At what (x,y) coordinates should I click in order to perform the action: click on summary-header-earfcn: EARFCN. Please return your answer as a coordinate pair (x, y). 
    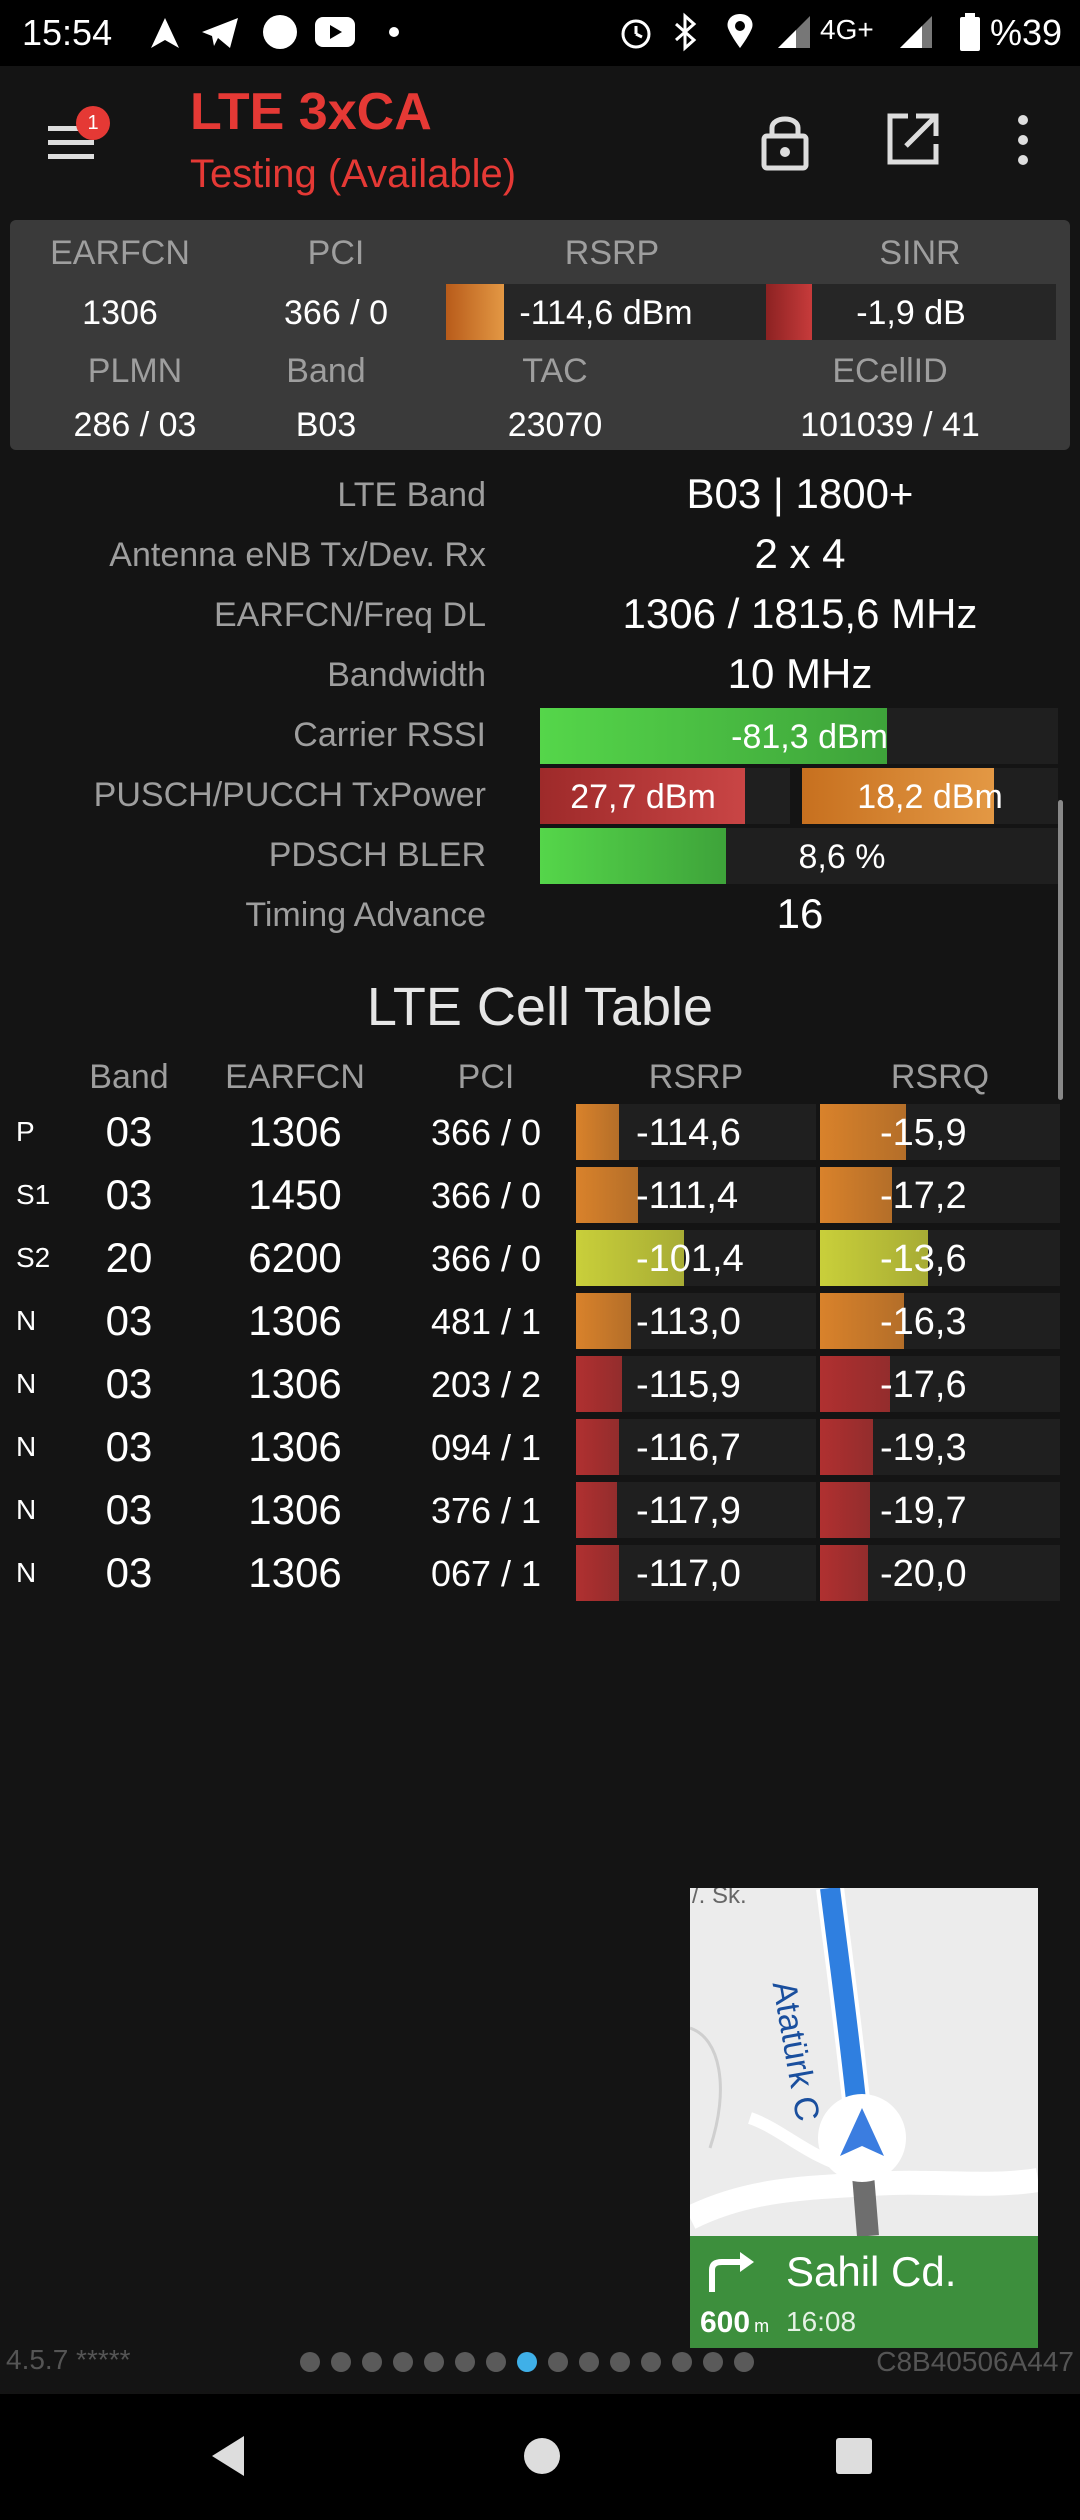
    Looking at the image, I should click on (120, 253).